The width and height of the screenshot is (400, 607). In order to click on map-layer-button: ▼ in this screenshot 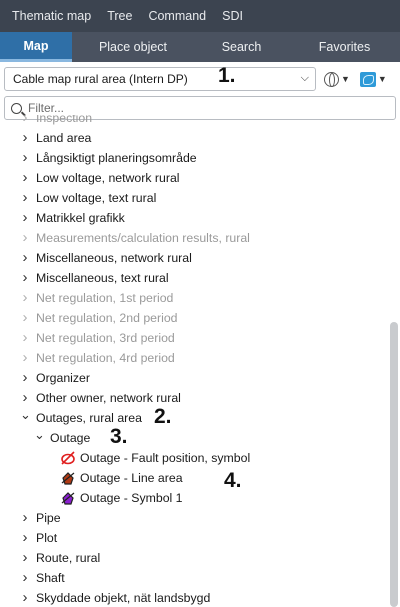, I will do `click(373, 79)`.